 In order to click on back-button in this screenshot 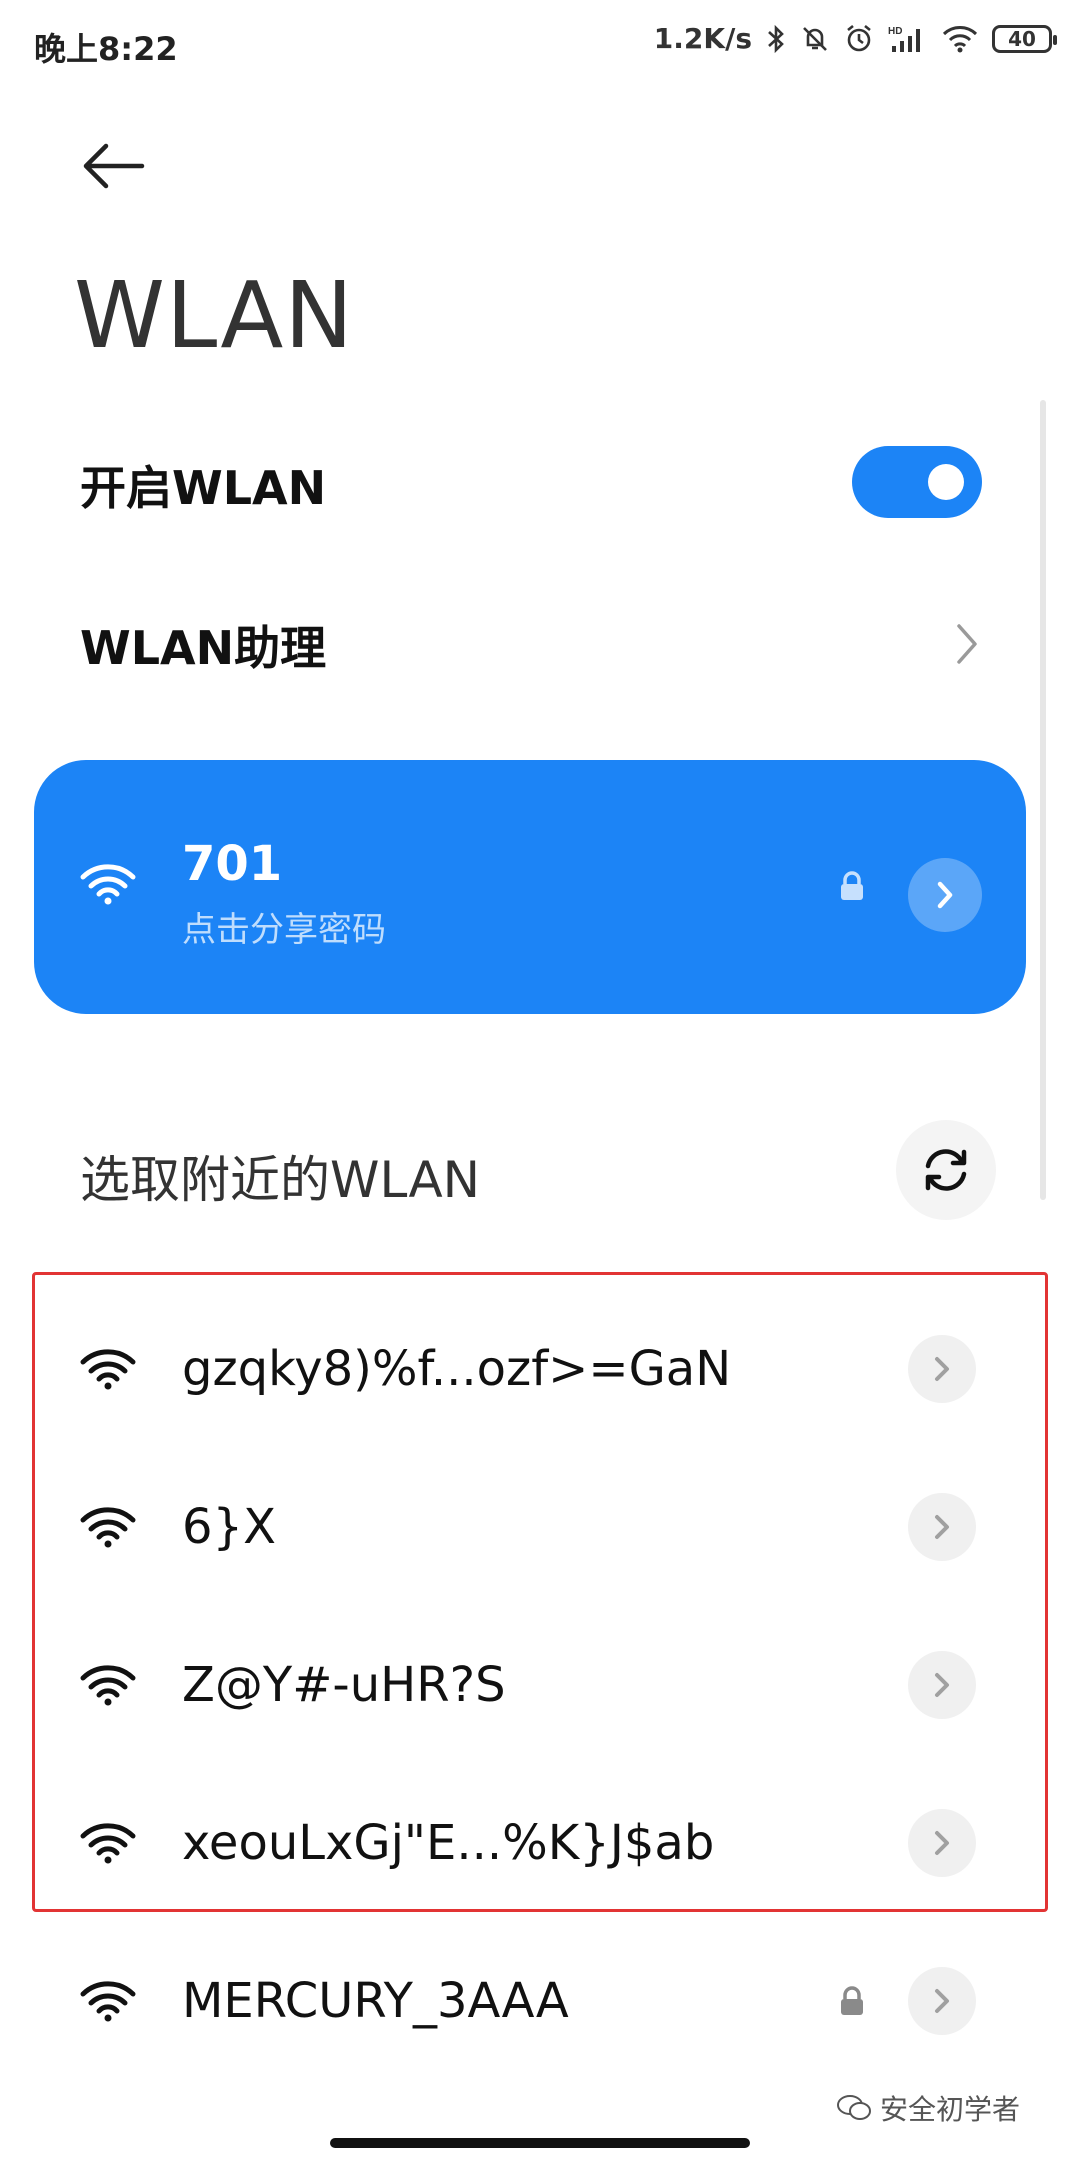, I will do `click(114, 166)`.